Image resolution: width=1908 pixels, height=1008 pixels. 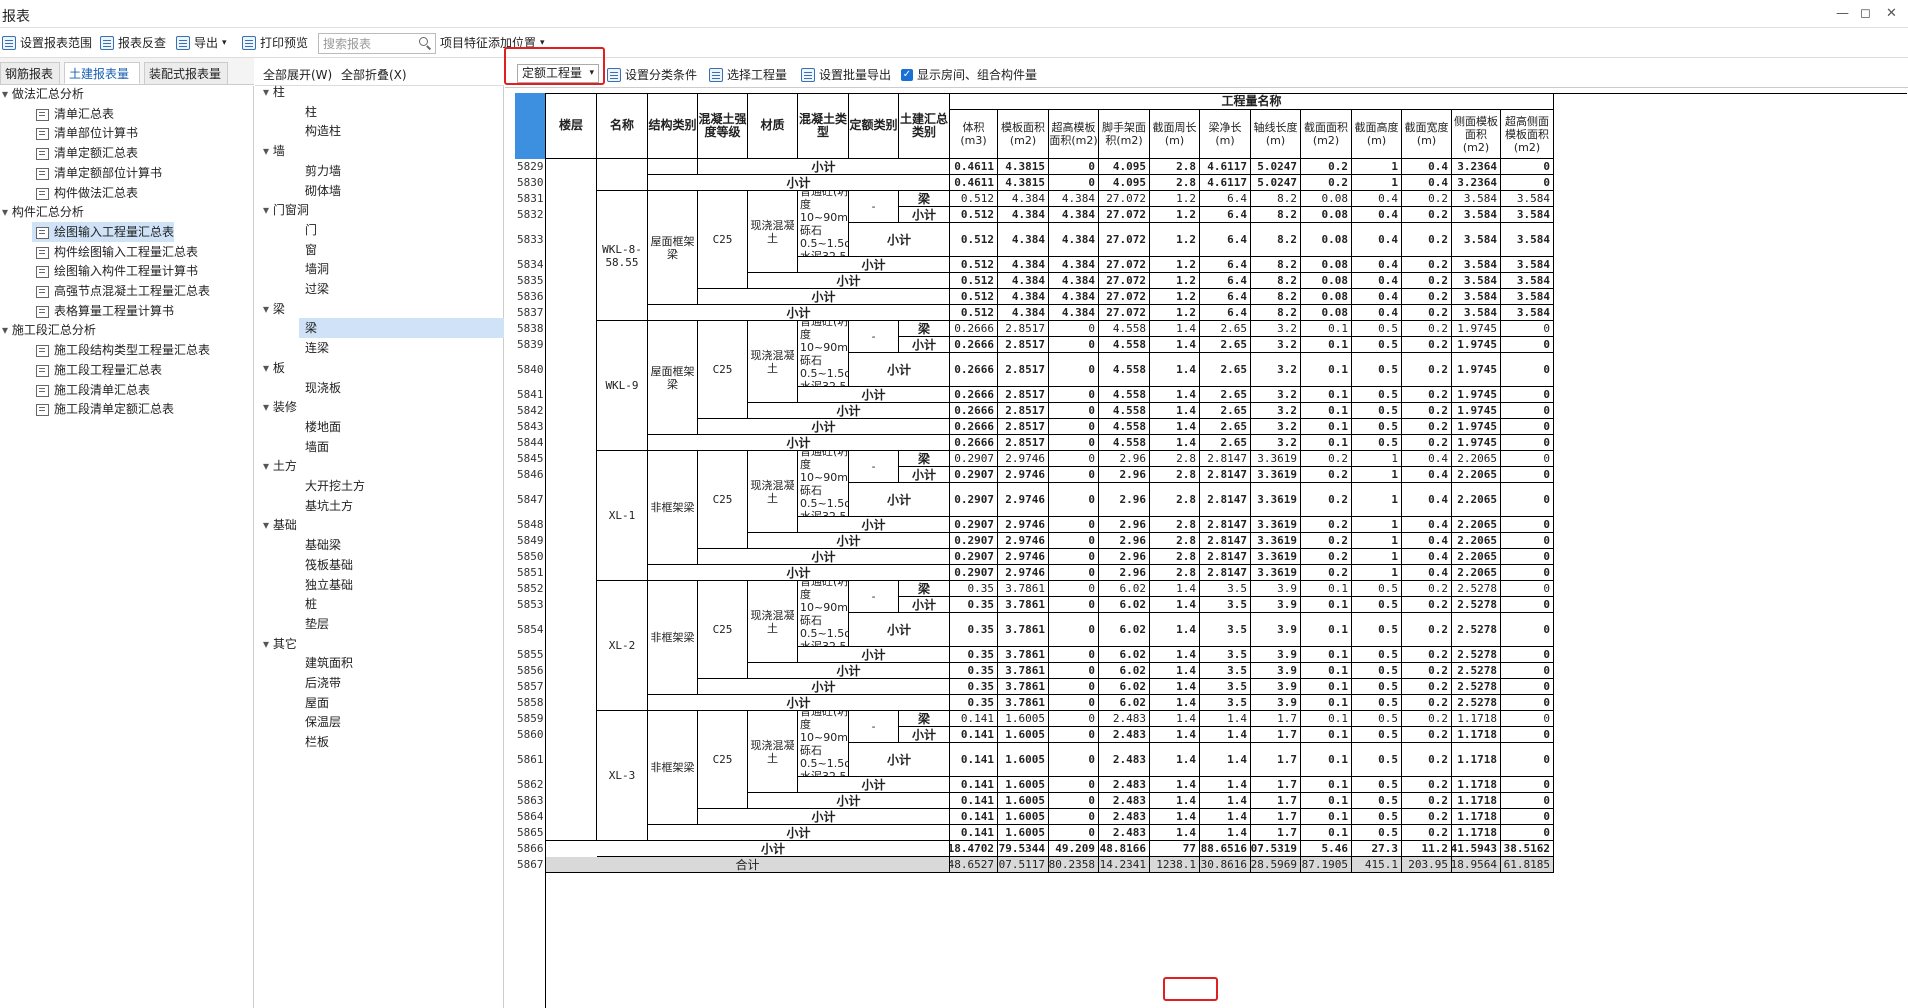 What do you see at coordinates (1074, 785) in the screenshot?
I see `value-cell: 0` at bounding box center [1074, 785].